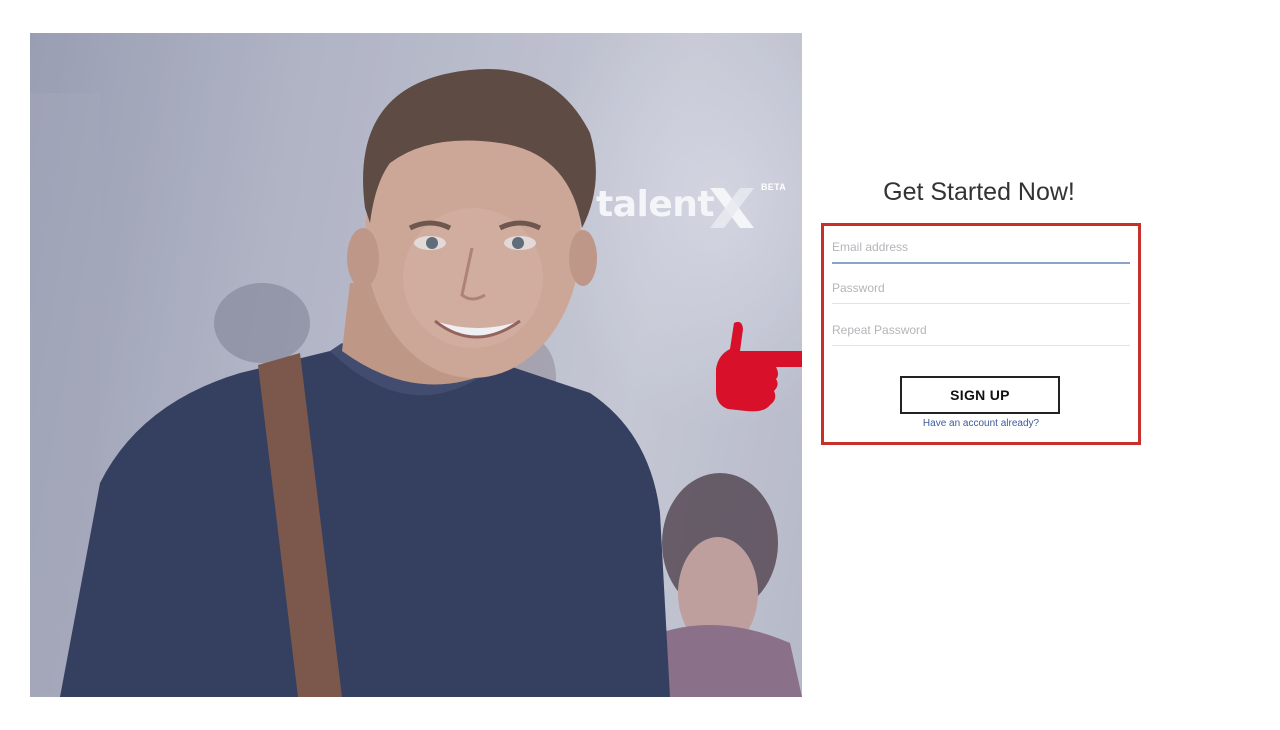 This screenshot has width=1280, height=730. I want to click on brand-logo: talent BETA, so click(696, 207).